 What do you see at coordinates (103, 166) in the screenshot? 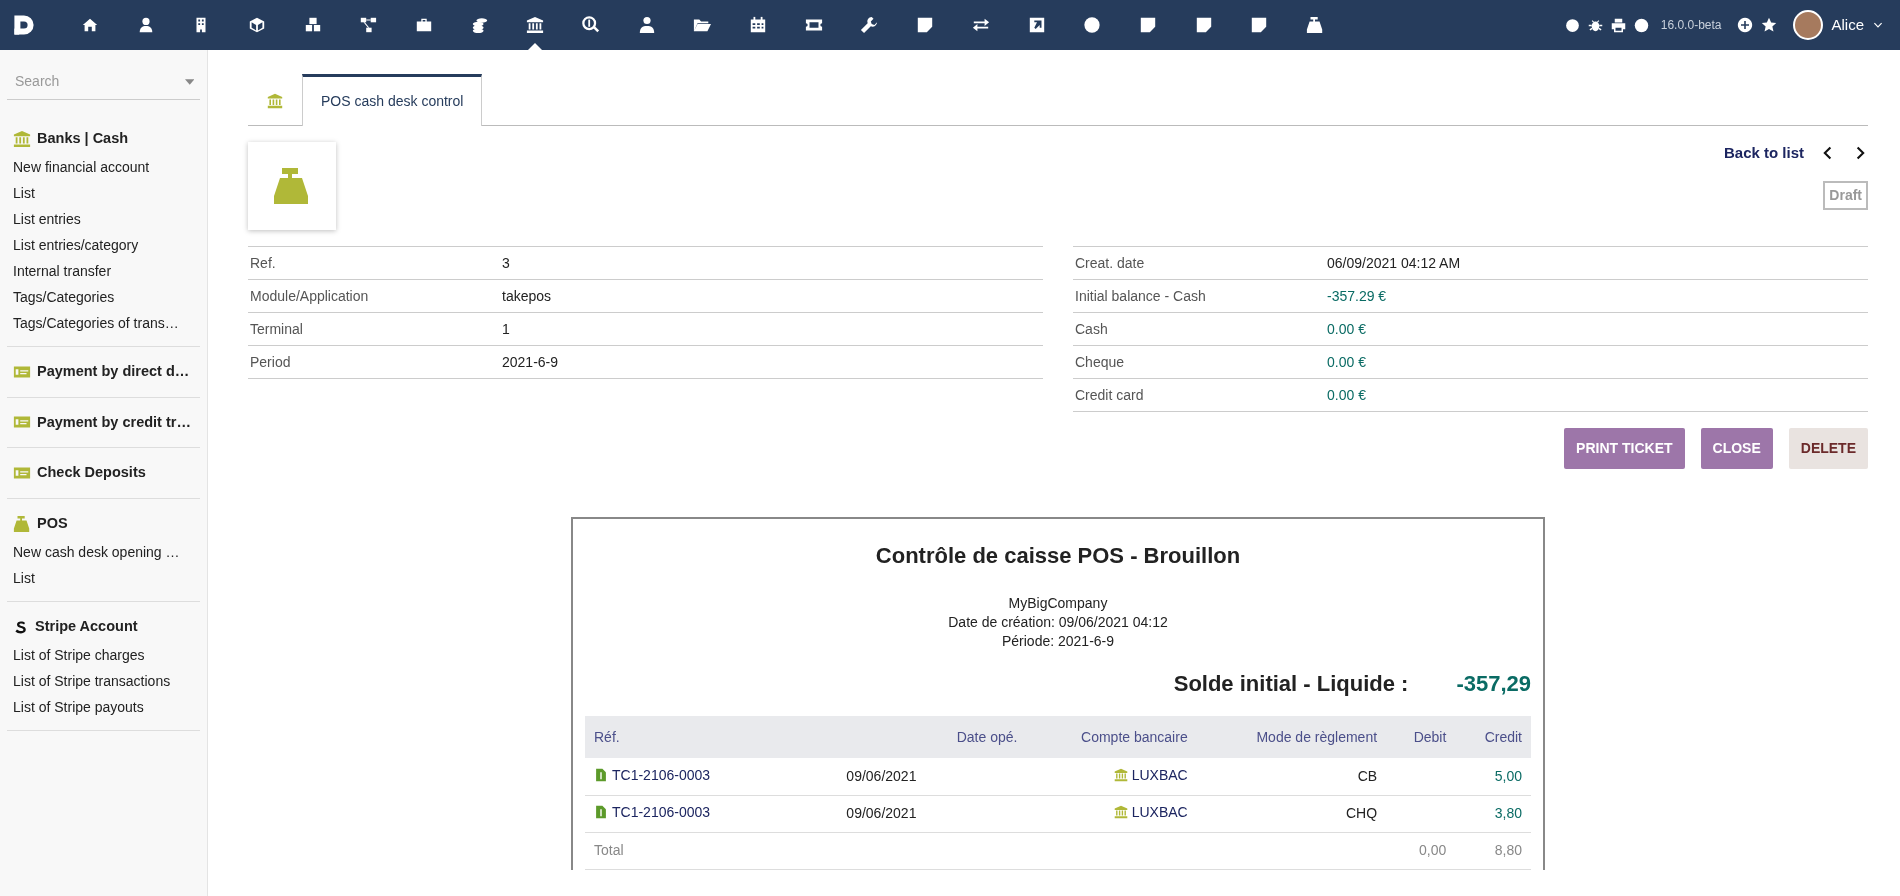
I see `menu-link: New financial account` at bounding box center [103, 166].